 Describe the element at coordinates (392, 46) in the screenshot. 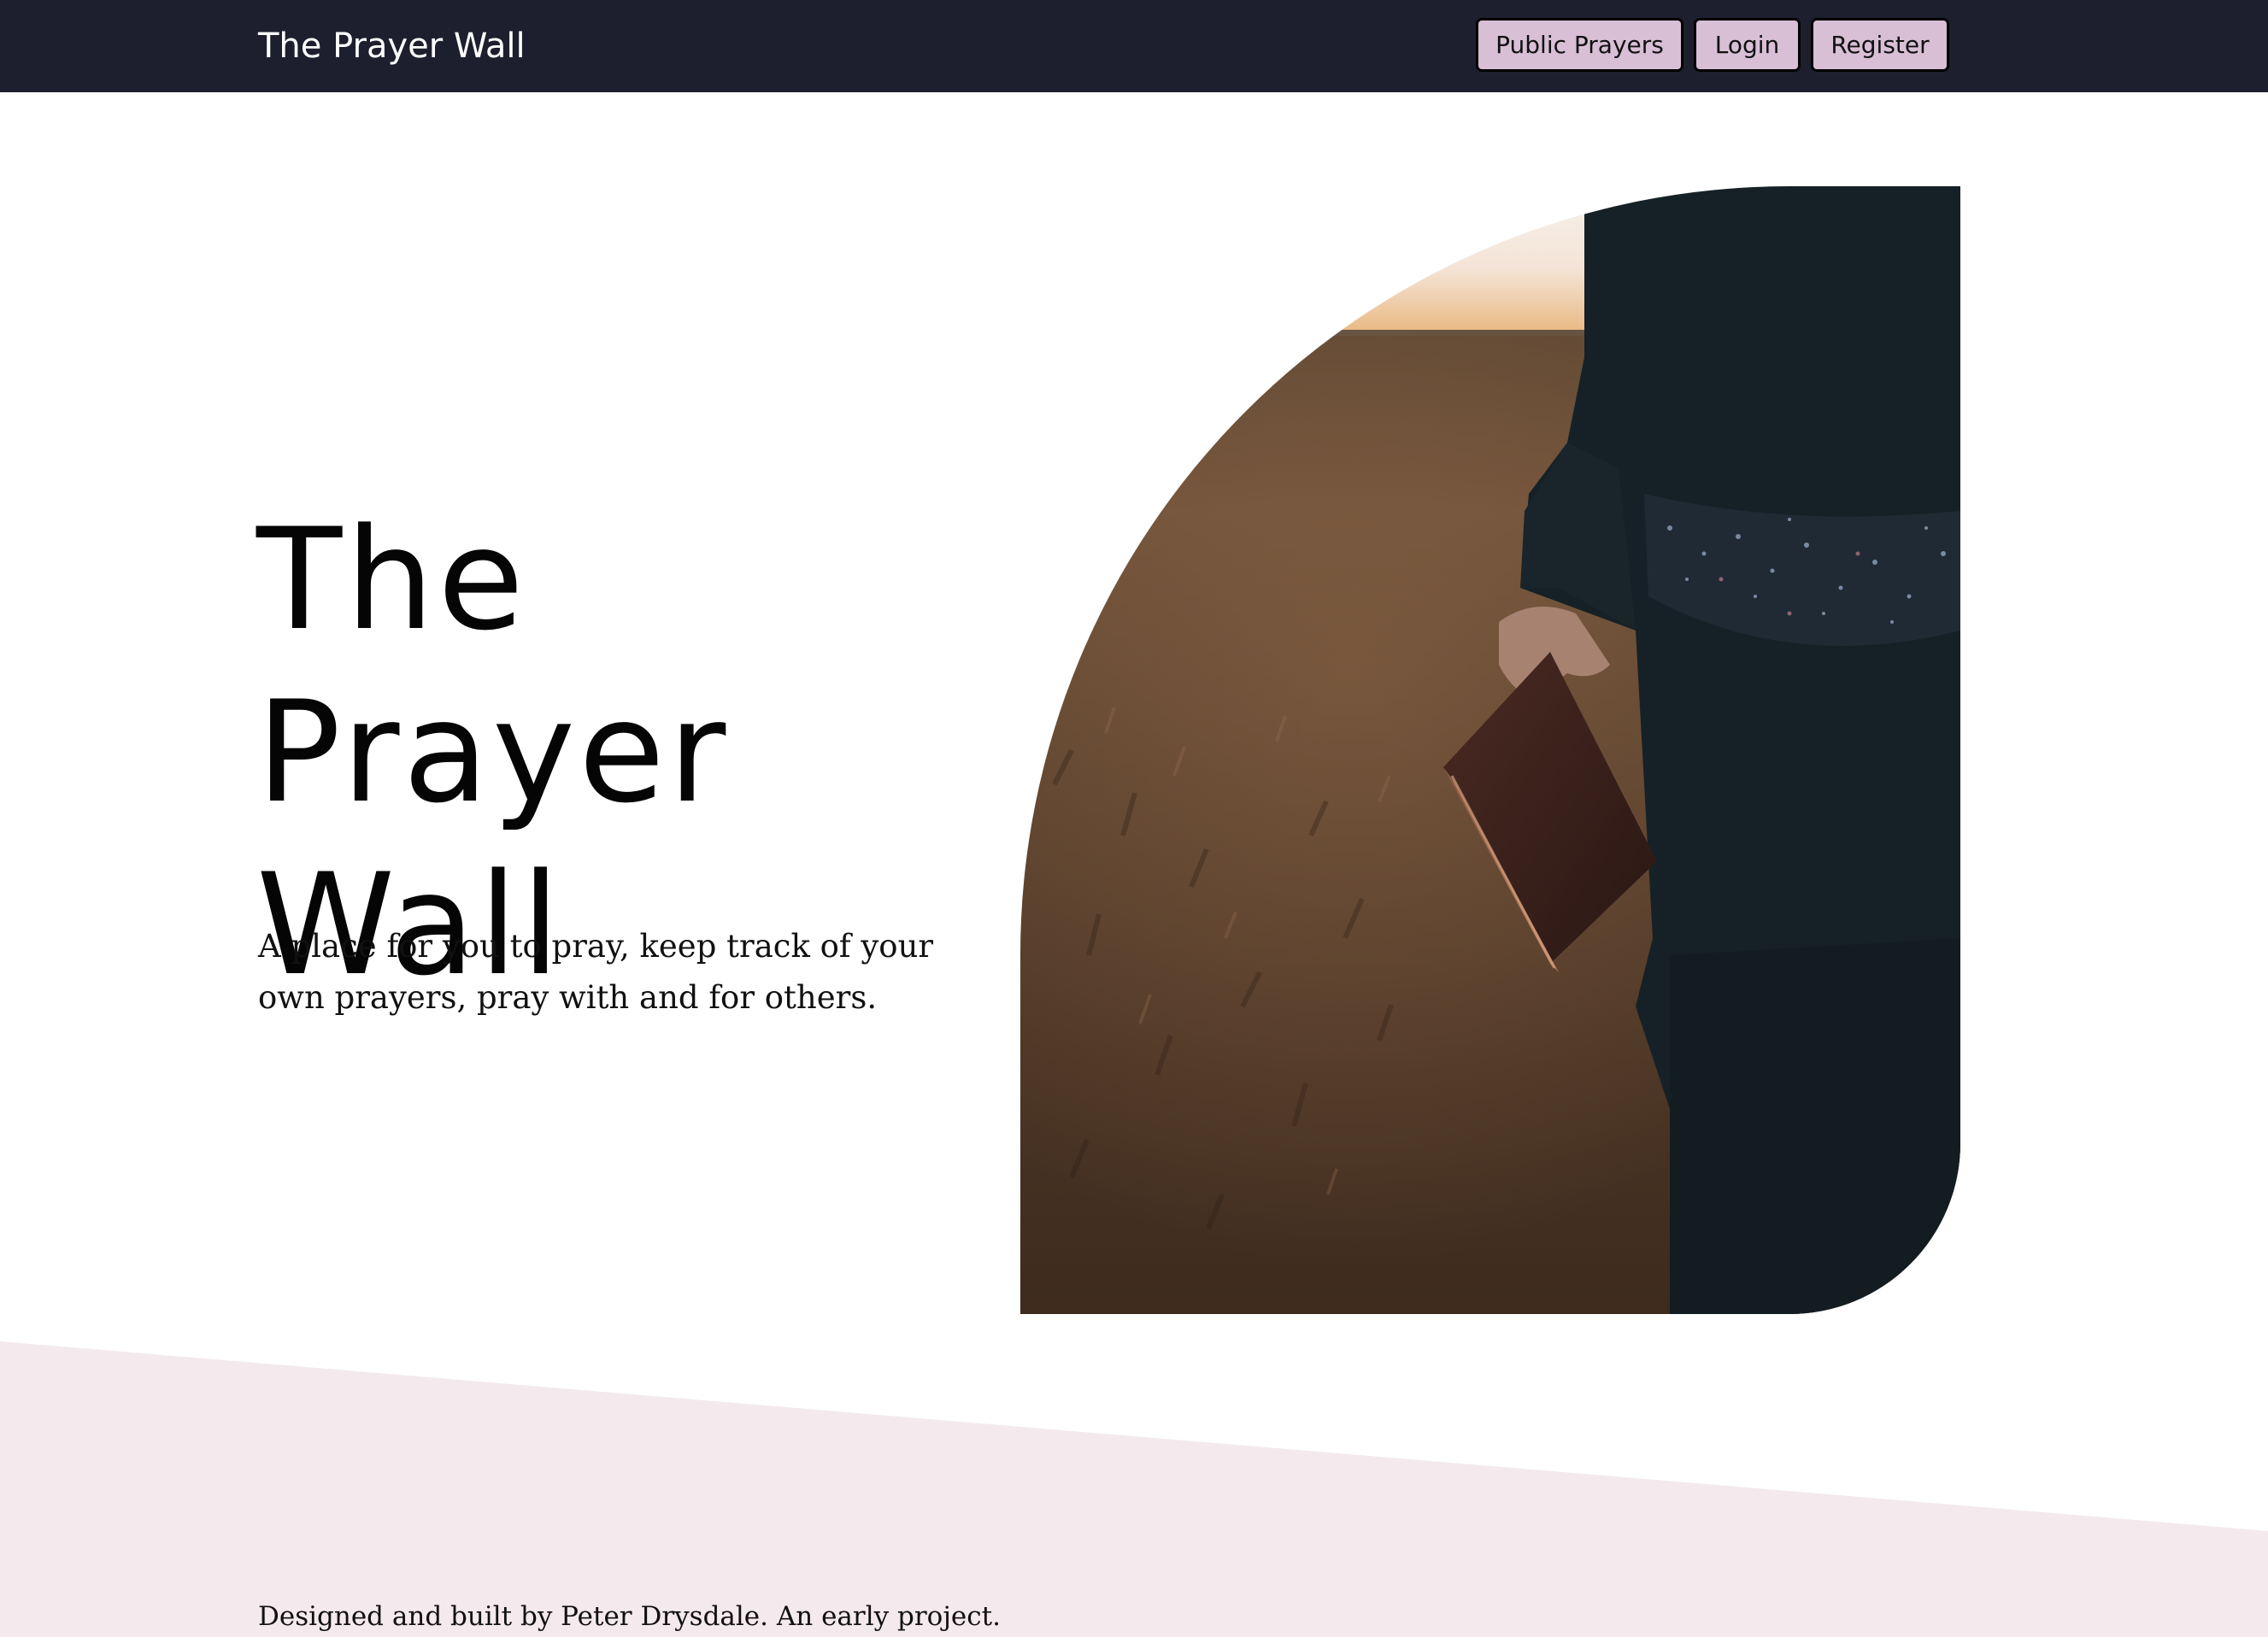

I see `brand-link: The Prayer Wall` at that location.